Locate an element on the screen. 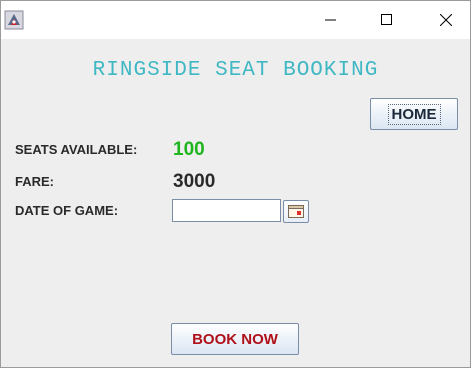  maximize-button is located at coordinates (387, 20).